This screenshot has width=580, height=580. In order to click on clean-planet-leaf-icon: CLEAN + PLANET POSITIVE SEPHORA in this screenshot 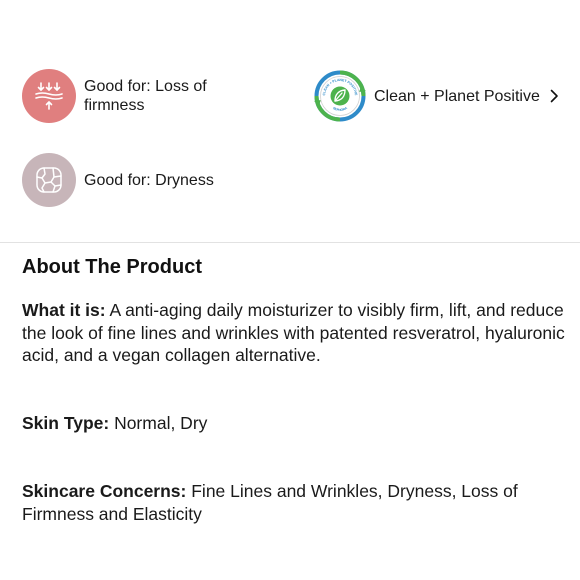, I will do `click(340, 96)`.